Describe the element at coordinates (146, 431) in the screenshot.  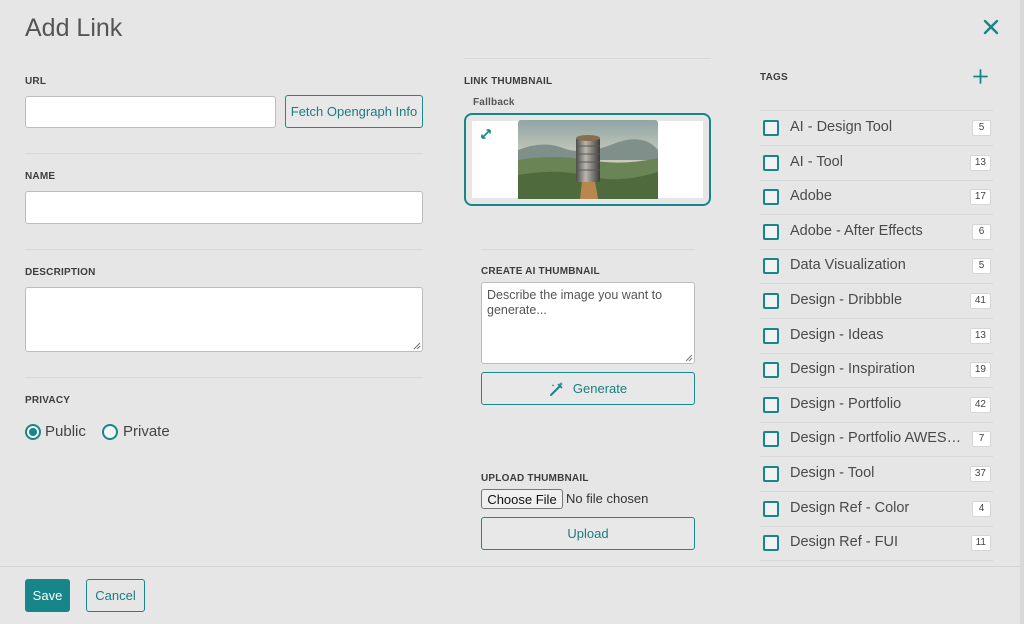
I see `privacy-private-label: Private` at that location.